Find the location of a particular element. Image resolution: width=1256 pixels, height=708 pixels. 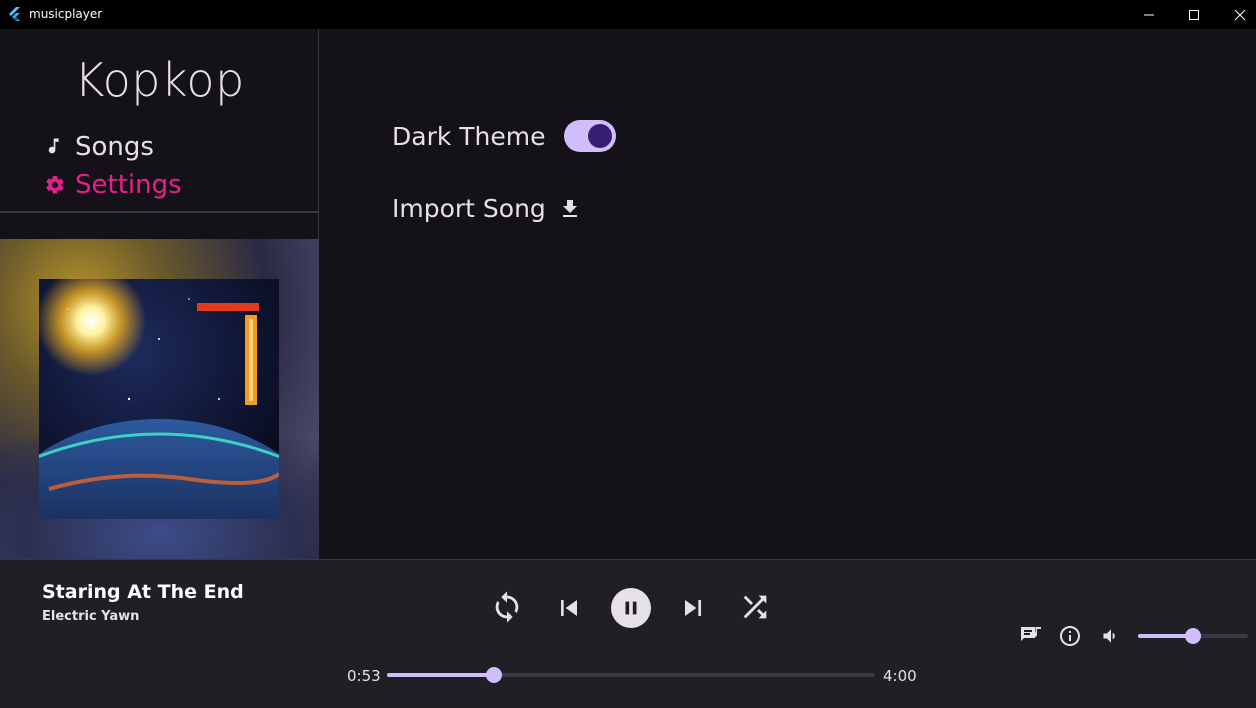

gear-icon is located at coordinates (55, 185).